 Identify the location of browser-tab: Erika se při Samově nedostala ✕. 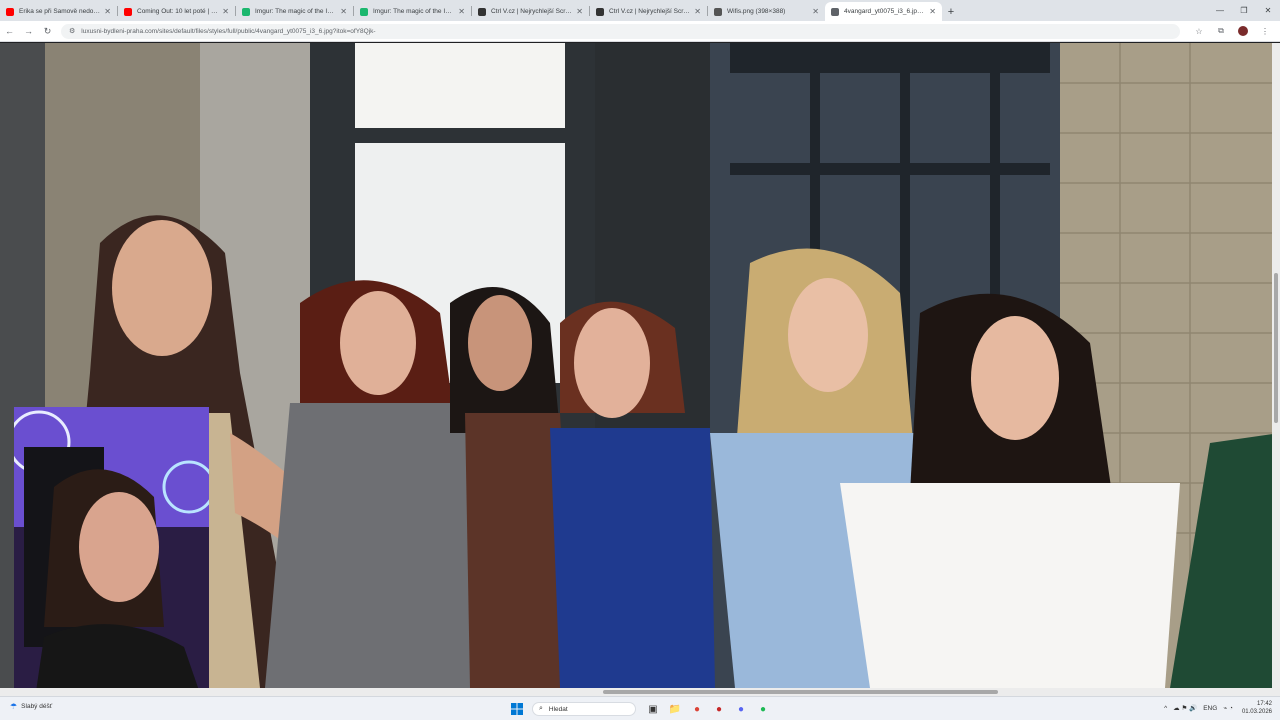
(58, 11).